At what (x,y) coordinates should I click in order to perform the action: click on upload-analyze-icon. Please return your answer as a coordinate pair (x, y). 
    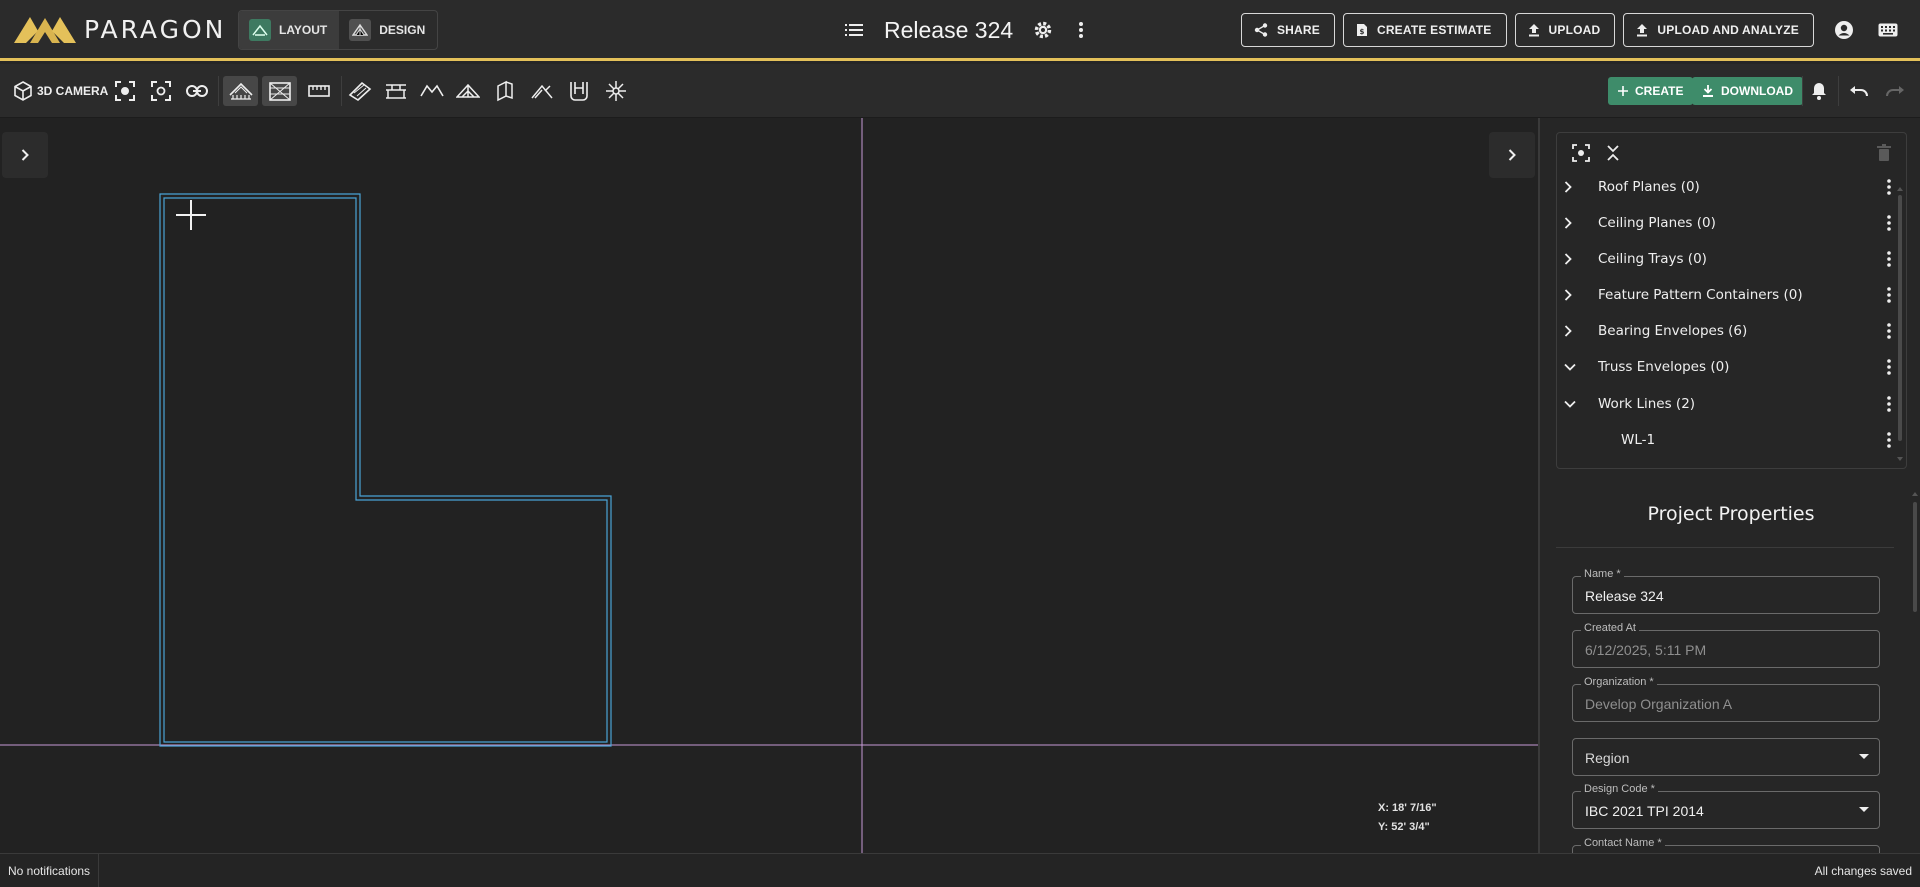
    Looking at the image, I should click on (1642, 30).